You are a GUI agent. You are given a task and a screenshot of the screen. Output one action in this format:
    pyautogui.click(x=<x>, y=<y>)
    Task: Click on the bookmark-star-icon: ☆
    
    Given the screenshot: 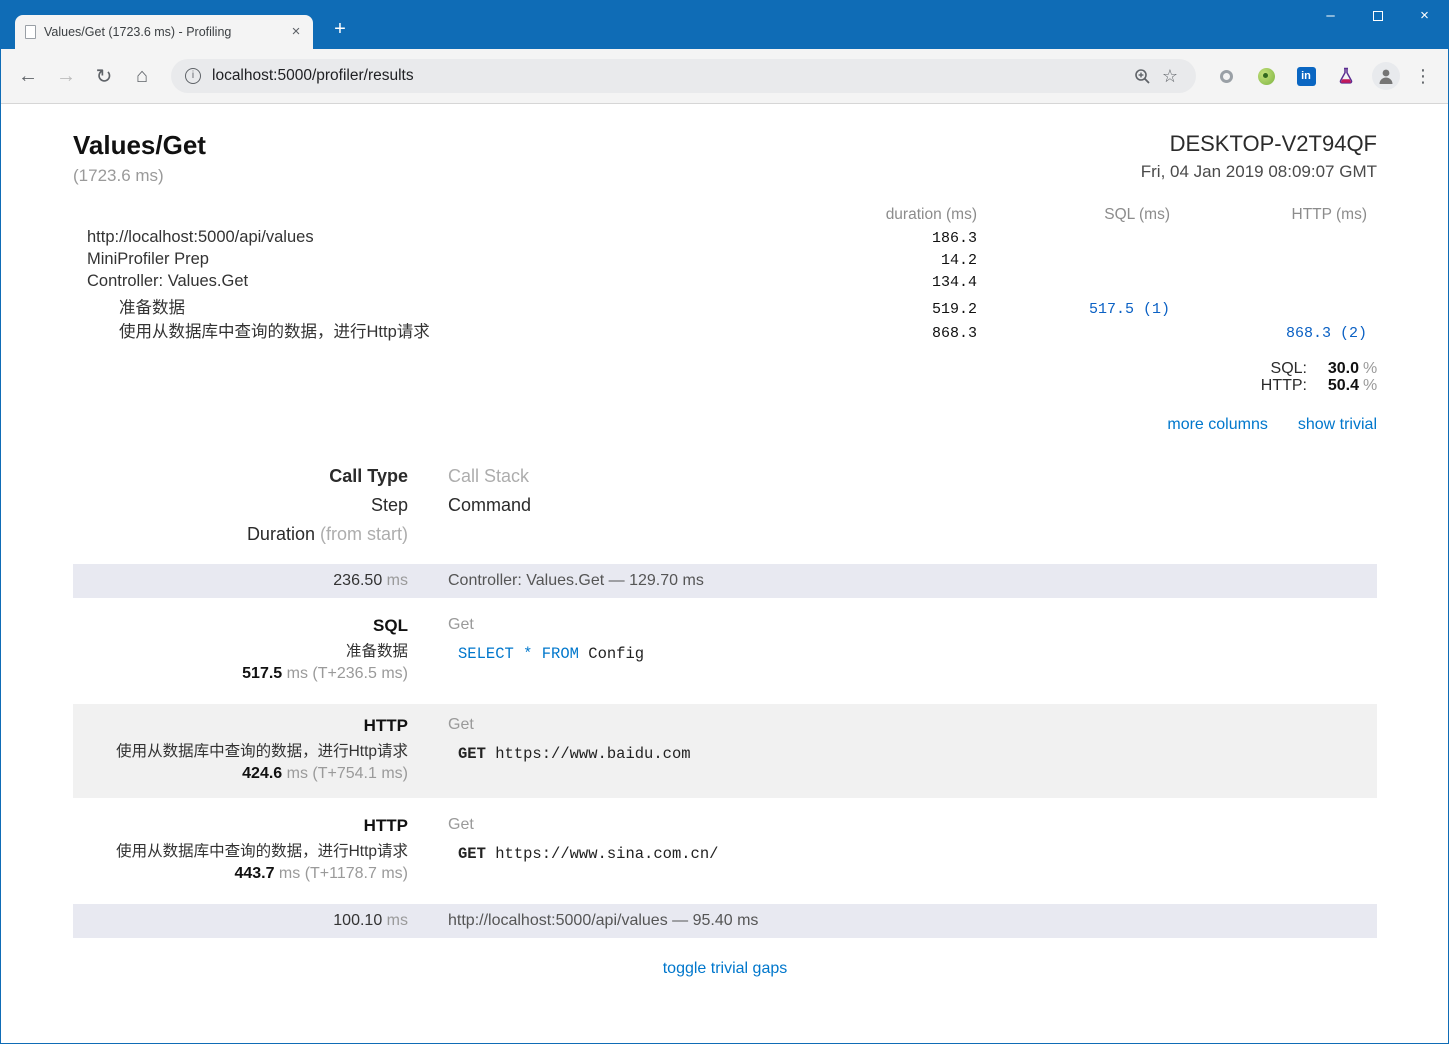 What is the action you would take?
    pyautogui.click(x=1170, y=76)
    